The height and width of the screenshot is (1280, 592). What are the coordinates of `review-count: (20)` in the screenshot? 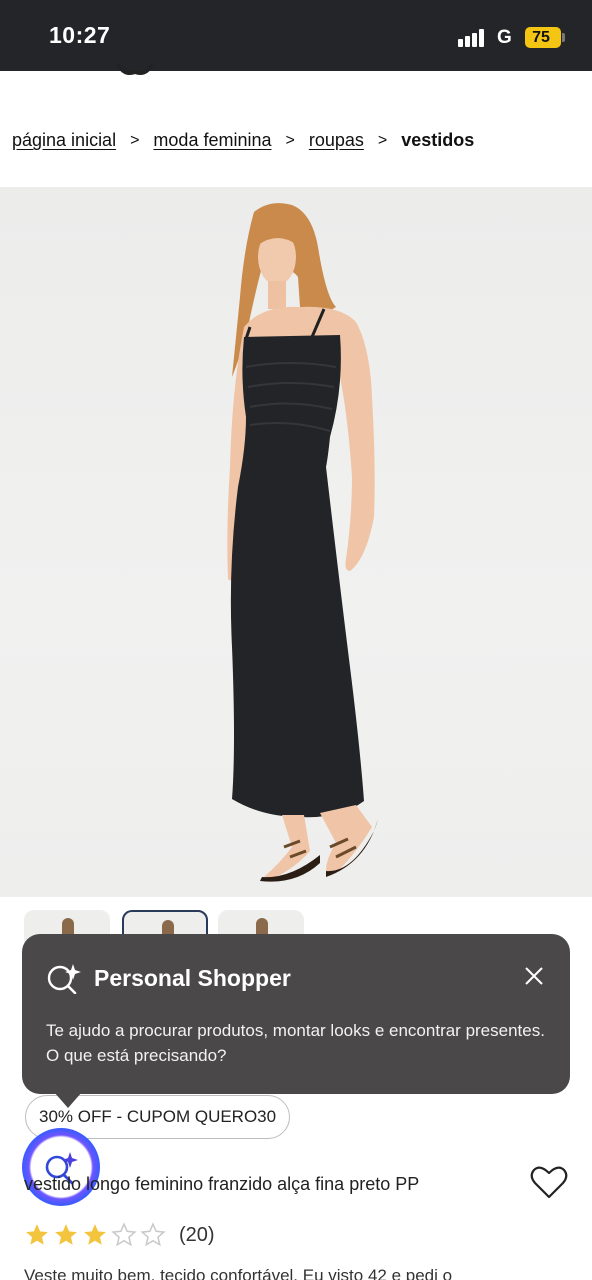 It's located at (197, 1235).